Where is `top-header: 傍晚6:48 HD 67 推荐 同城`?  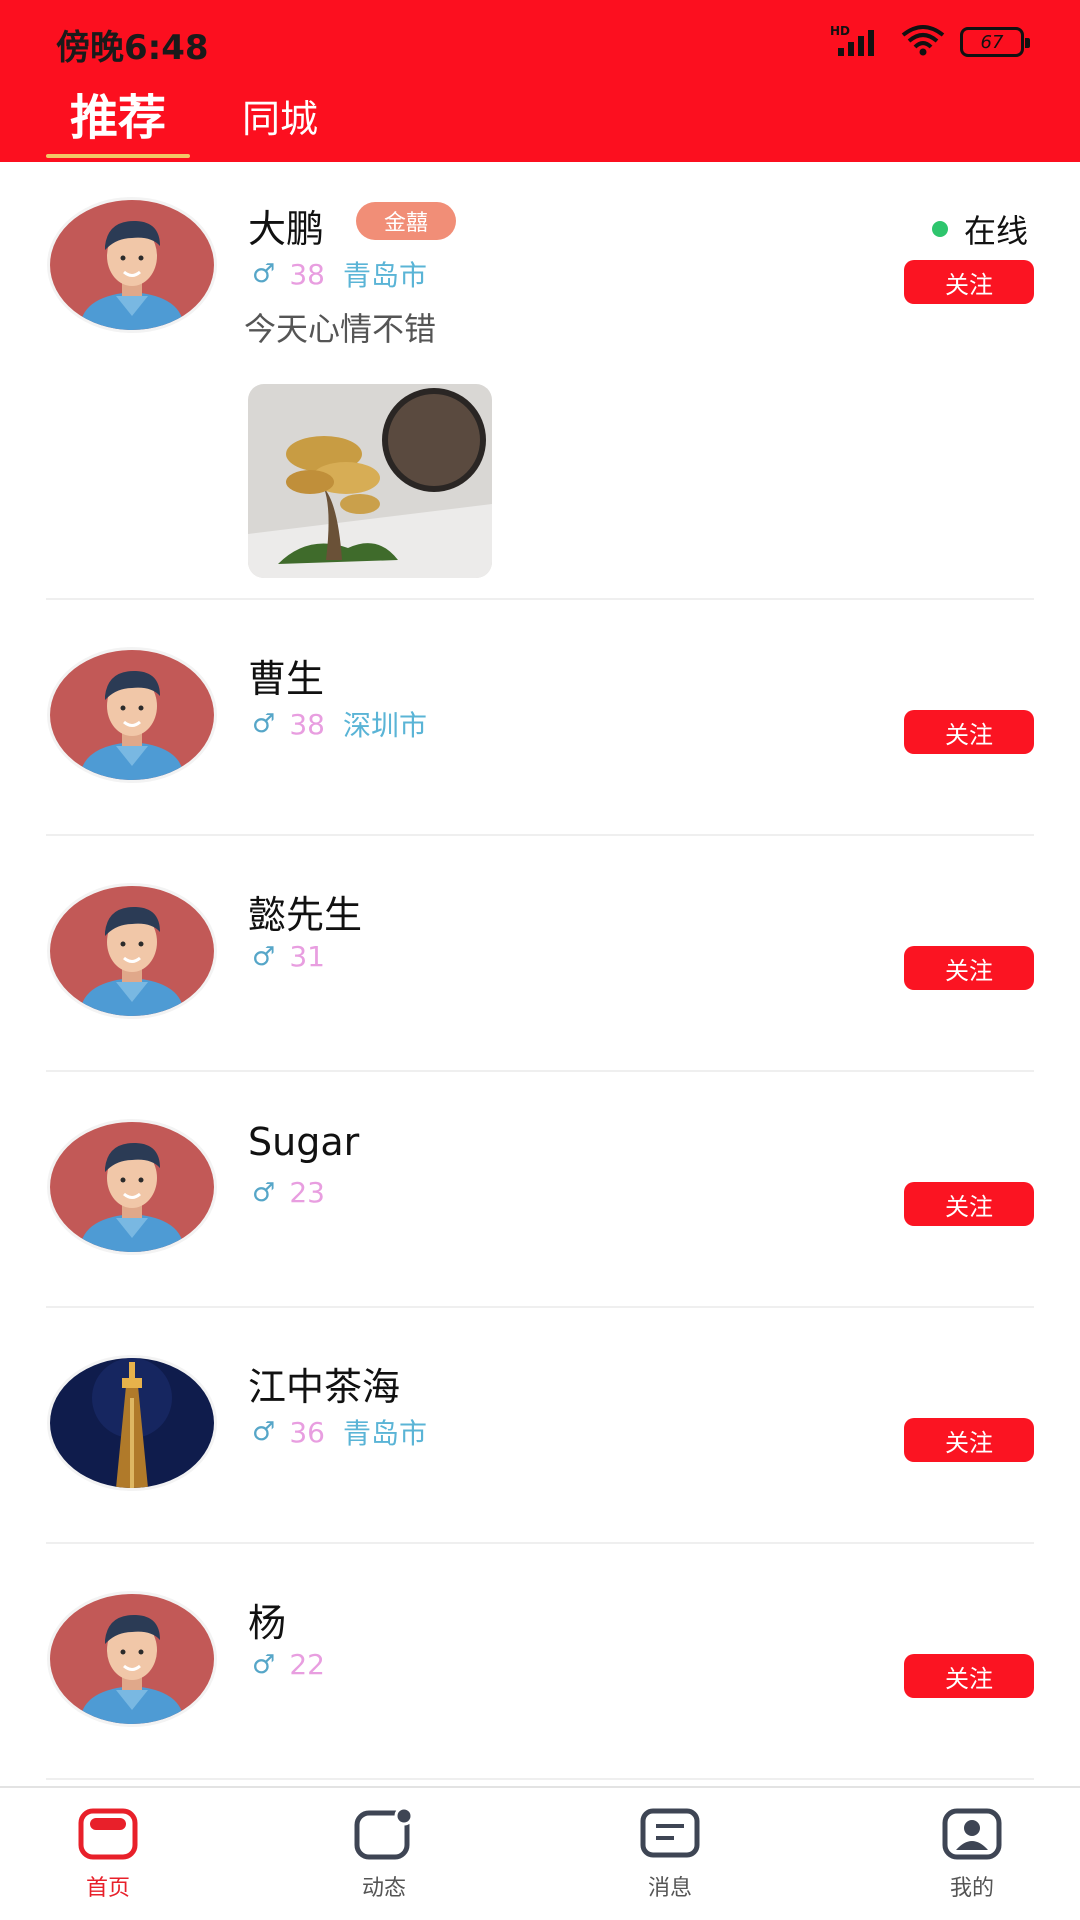
top-header: 傍晚6:48 HD 67 推荐 同城 is located at coordinates (540, 81).